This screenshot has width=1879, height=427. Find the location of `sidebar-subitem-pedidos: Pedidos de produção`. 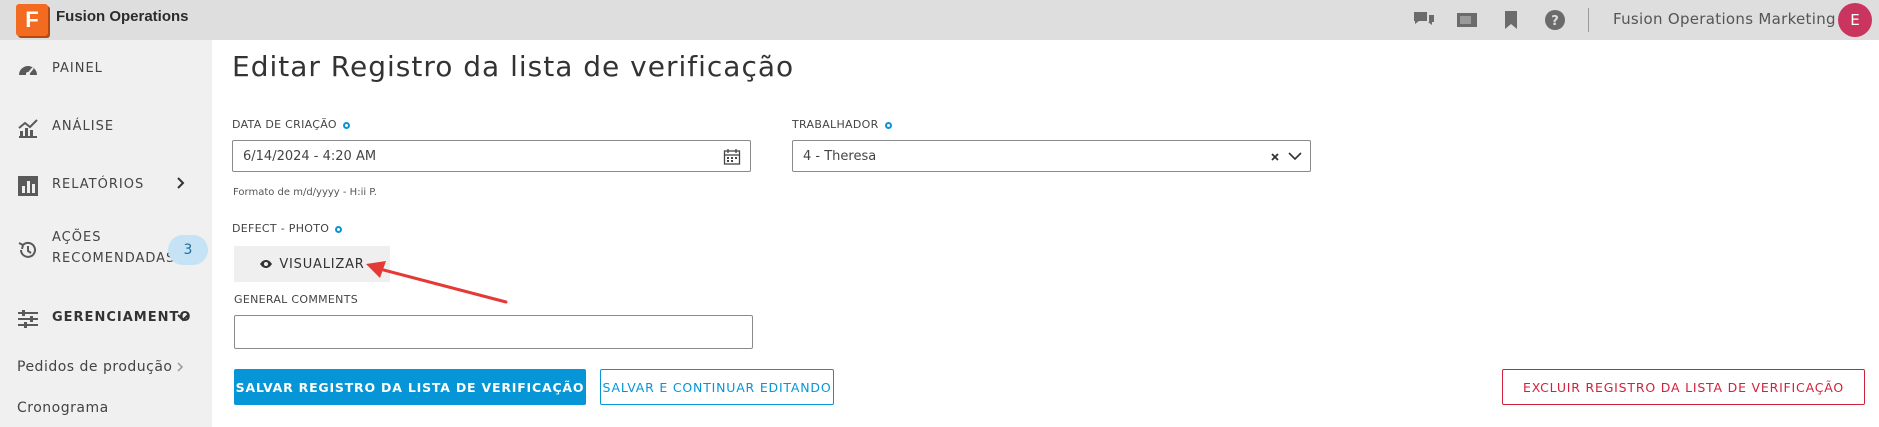

sidebar-subitem-pedidos: Pedidos de produção is located at coordinates (94, 367).